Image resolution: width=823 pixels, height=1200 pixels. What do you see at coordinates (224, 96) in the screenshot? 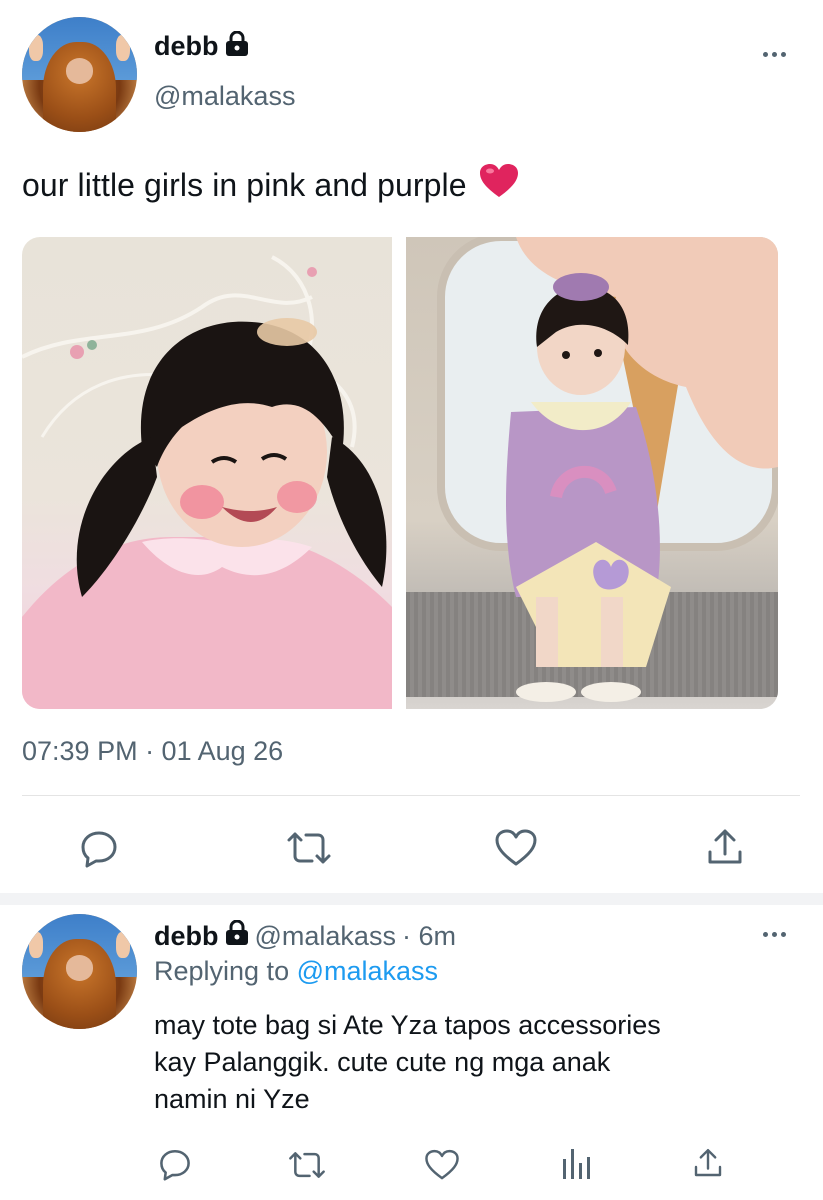
I see `author-handle: @malakass` at bounding box center [224, 96].